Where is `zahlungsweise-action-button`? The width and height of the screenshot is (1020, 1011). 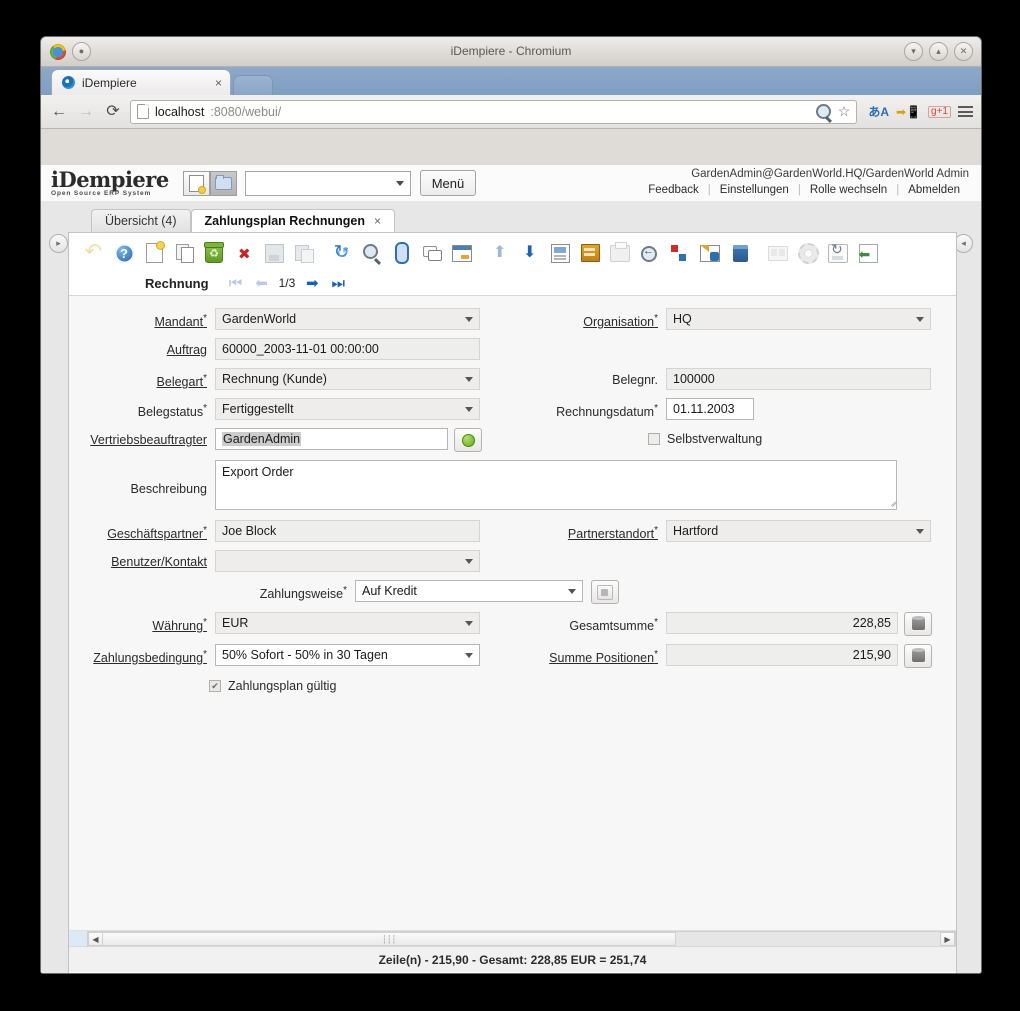 zahlungsweise-action-button is located at coordinates (605, 592).